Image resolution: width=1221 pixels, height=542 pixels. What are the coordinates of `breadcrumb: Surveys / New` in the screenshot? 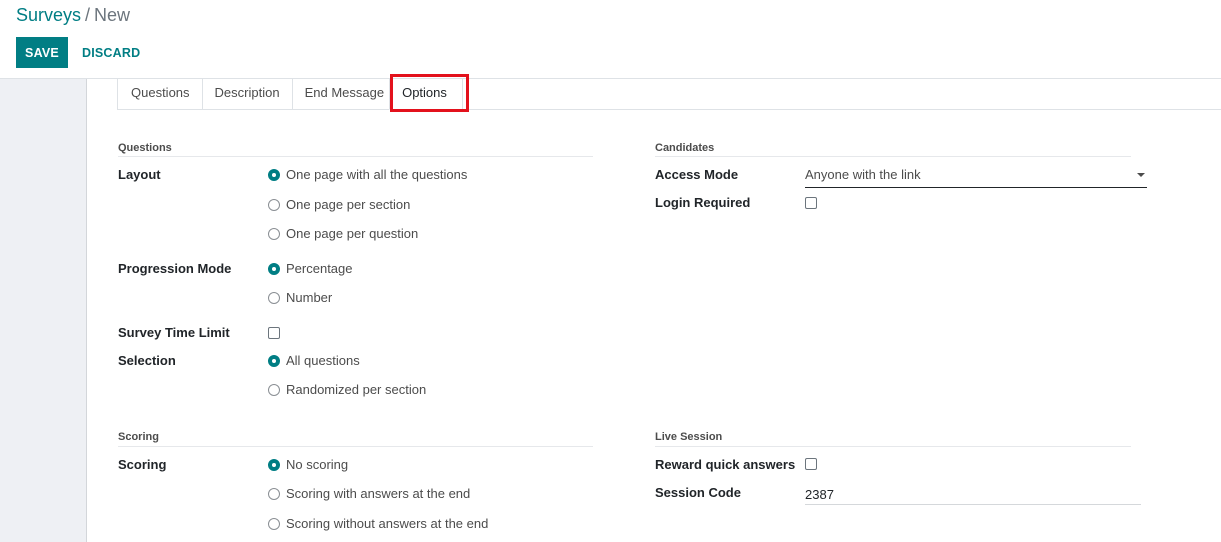 It's located at (73, 15).